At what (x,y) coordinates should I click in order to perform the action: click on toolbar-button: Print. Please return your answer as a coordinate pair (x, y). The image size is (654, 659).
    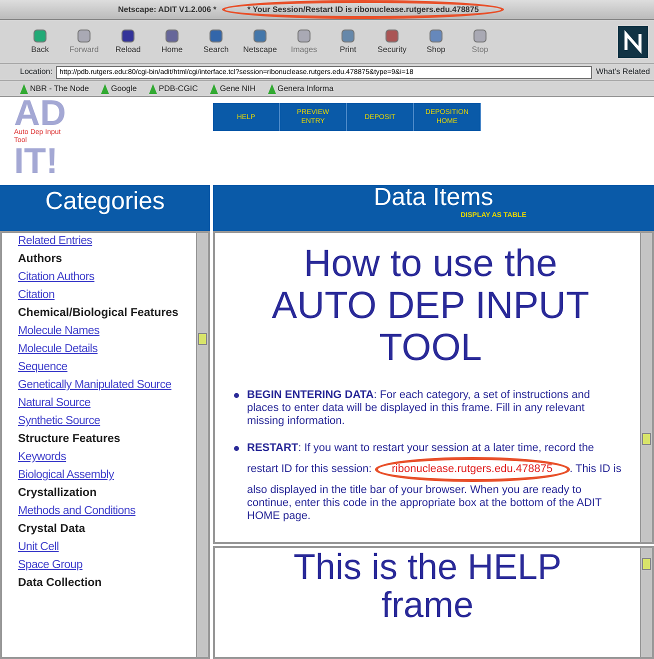
    Looking at the image, I should click on (348, 42).